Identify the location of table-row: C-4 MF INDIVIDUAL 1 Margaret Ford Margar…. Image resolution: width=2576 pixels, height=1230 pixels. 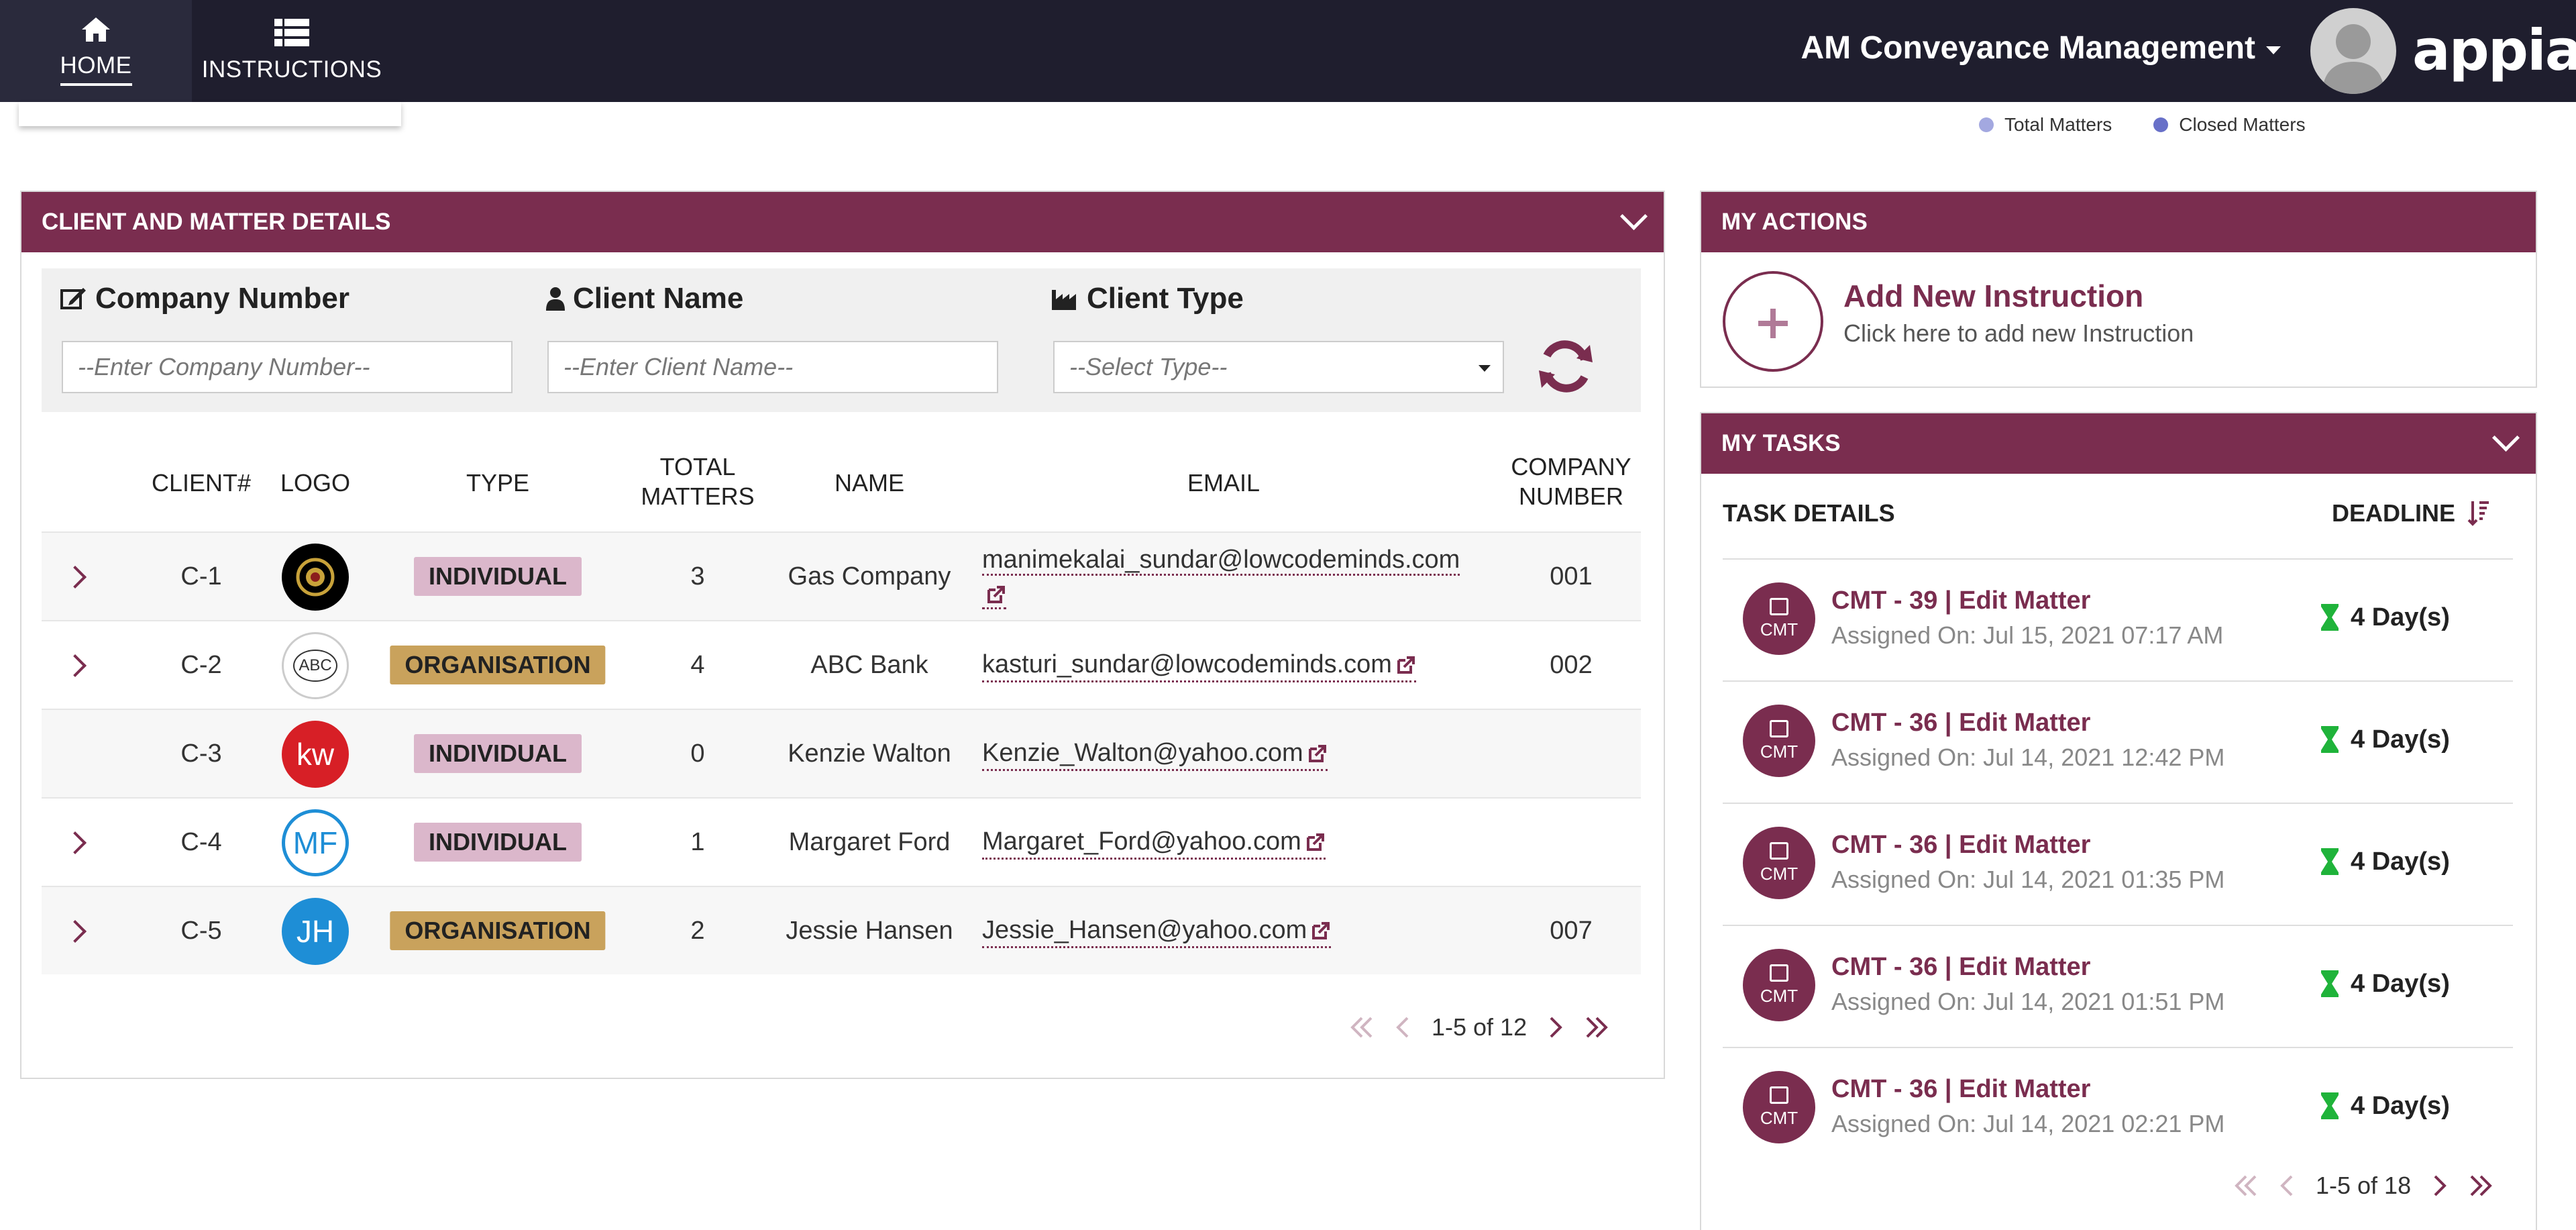
(841, 841).